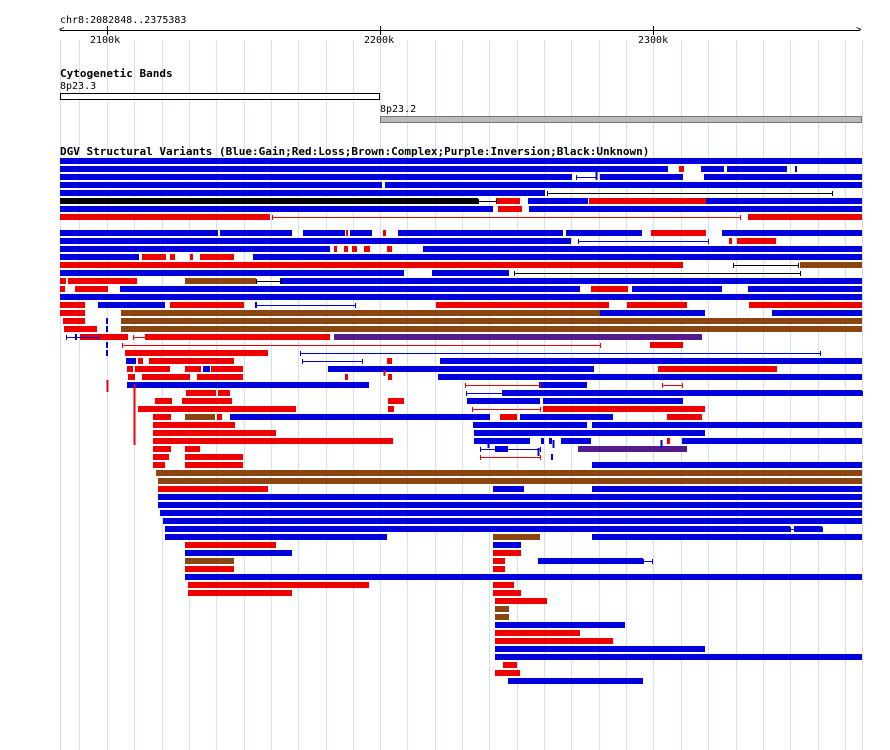  What do you see at coordinates (116, 73) in the screenshot?
I see `cytoband-track-title: Cytogenetic Bands` at bounding box center [116, 73].